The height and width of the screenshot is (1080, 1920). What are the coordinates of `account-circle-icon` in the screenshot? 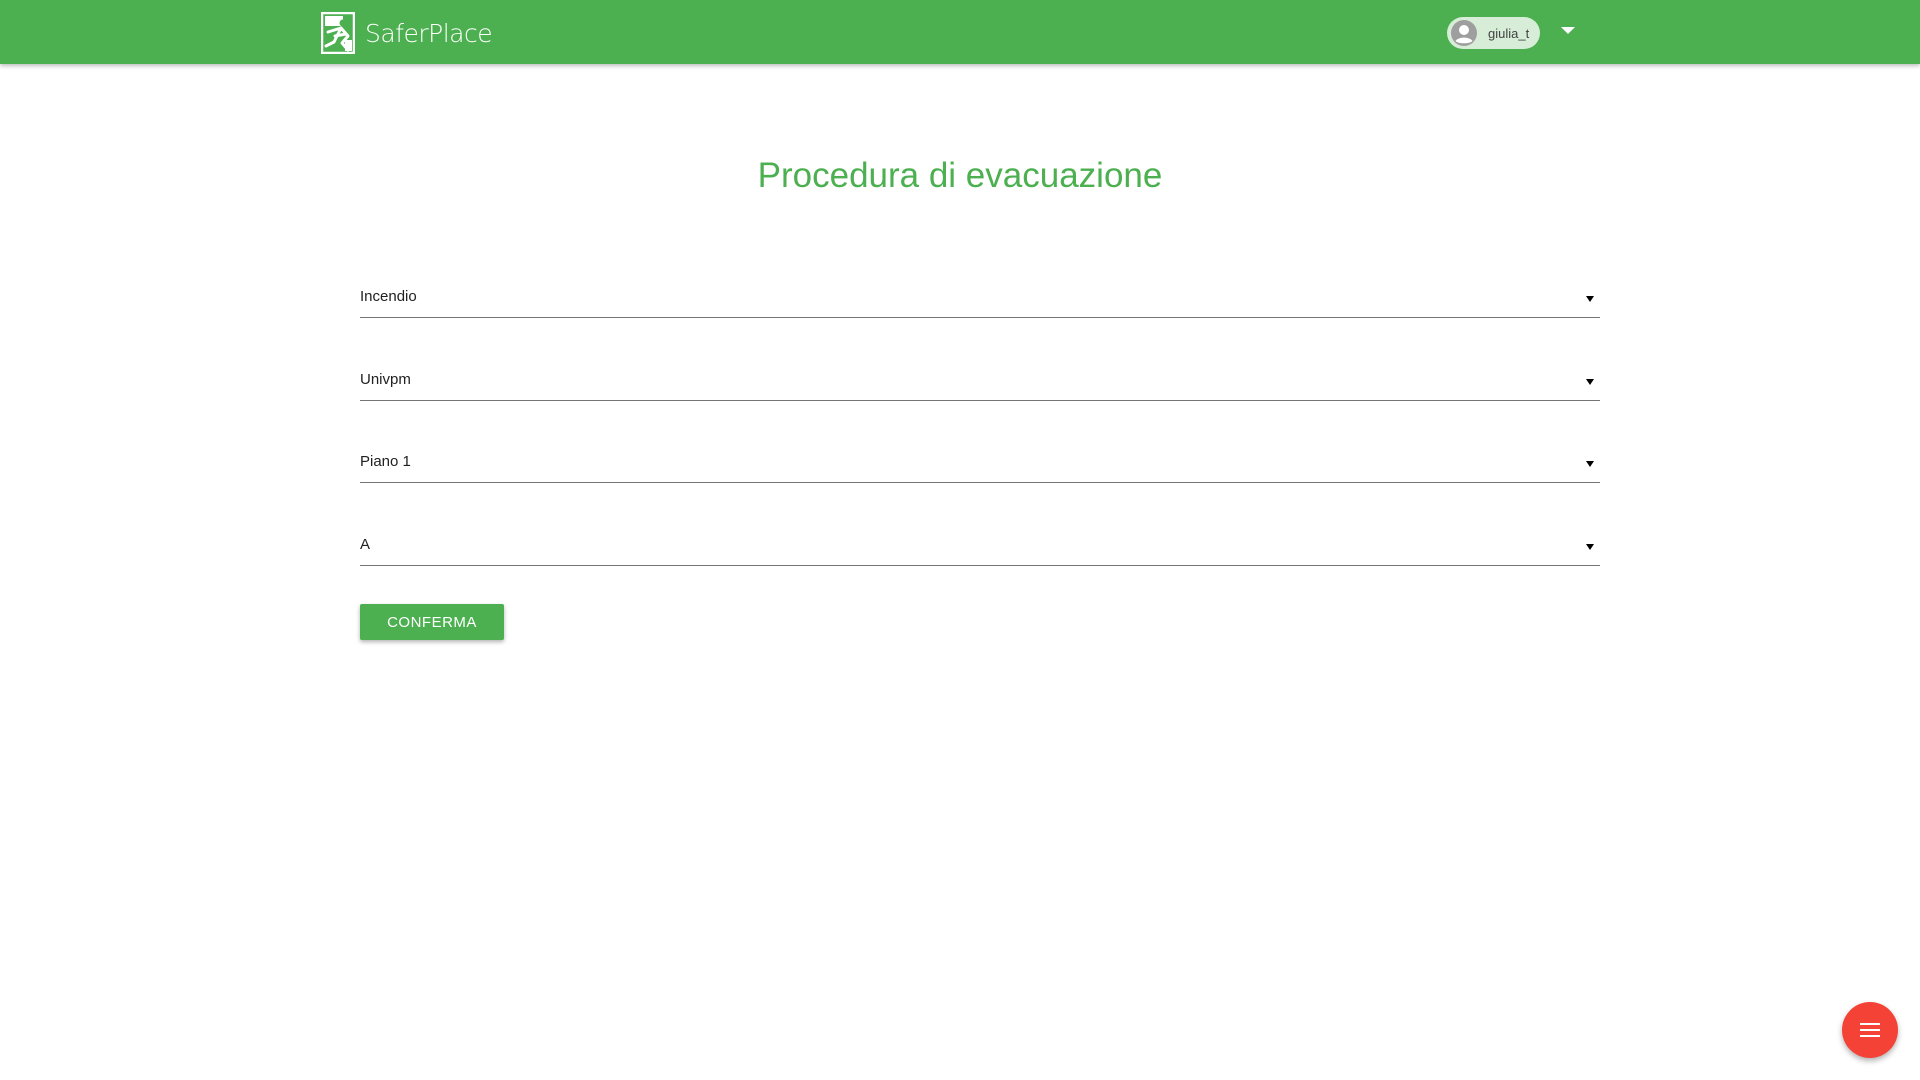 It's located at (1464, 33).